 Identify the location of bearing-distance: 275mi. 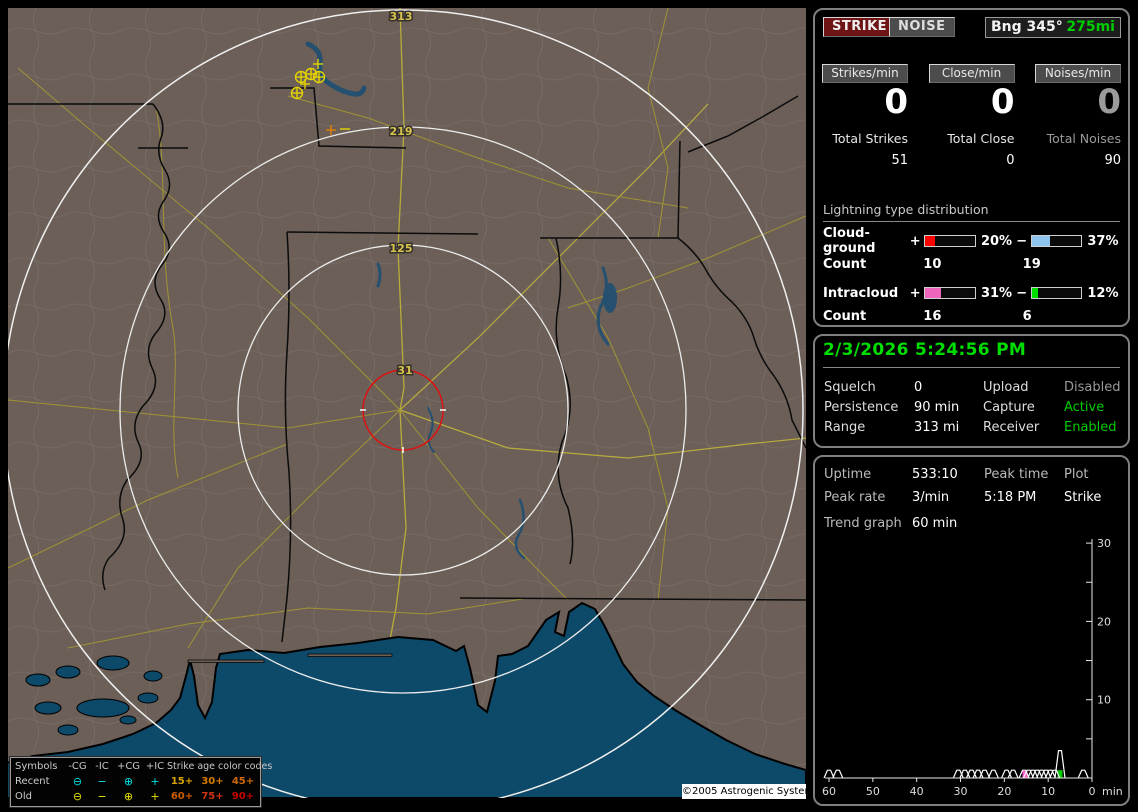
(1090, 27).